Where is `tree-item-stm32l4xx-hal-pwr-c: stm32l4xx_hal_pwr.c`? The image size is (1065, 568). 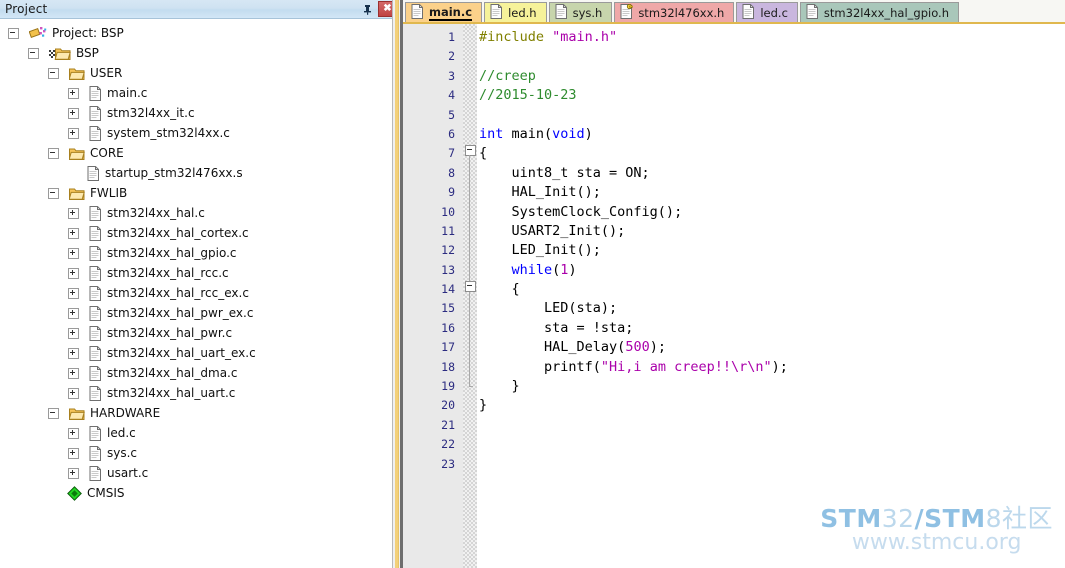
tree-item-stm32l4xx-hal-pwr-c: stm32l4xx_hal_pwr.c is located at coordinates (196, 333).